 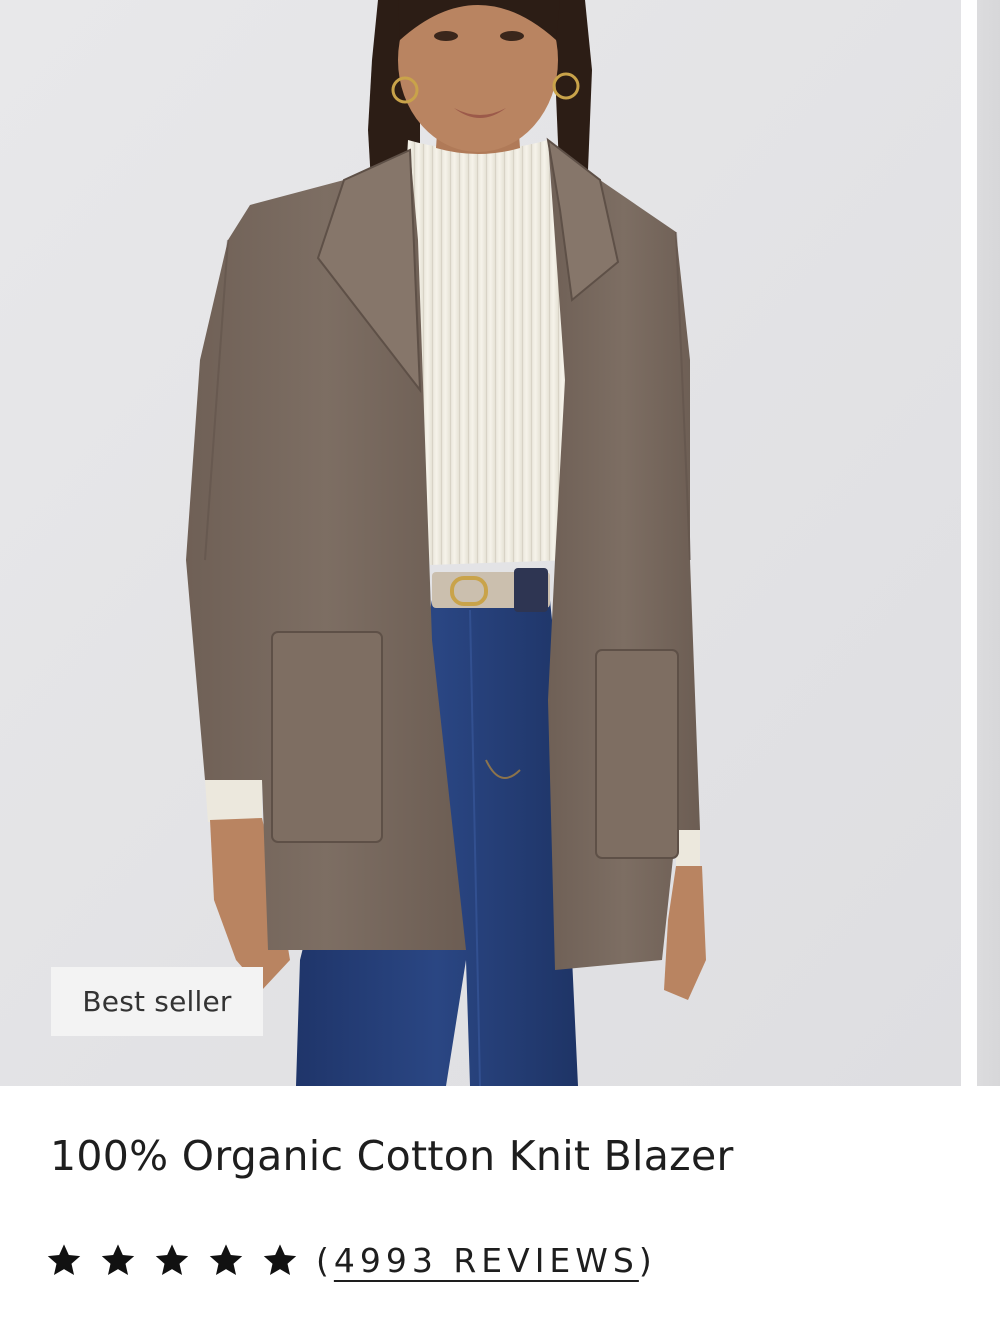 I want to click on badge-label: Best seller, so click(x=157, y=1001).